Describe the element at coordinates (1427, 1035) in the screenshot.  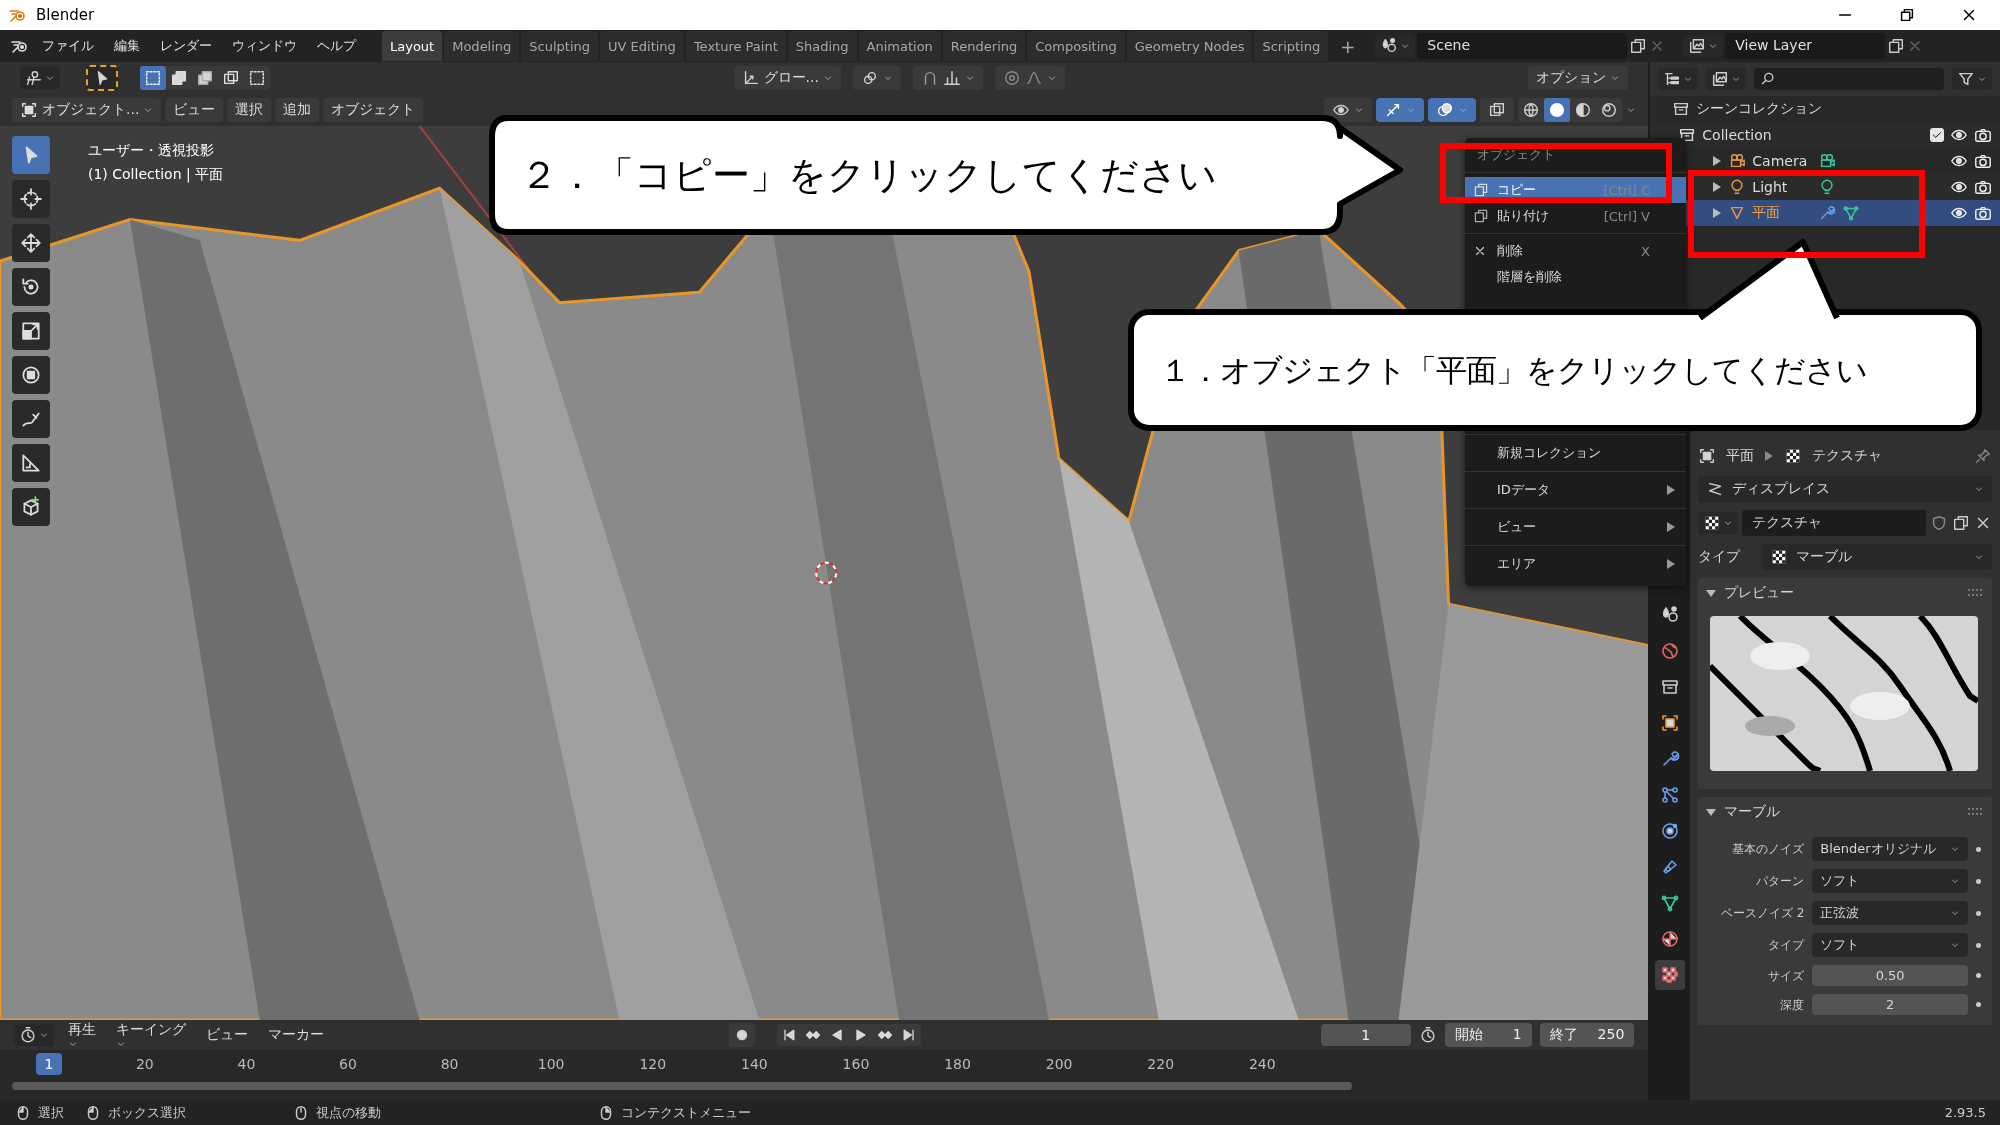
I see `stopwatch-icon` at that location.